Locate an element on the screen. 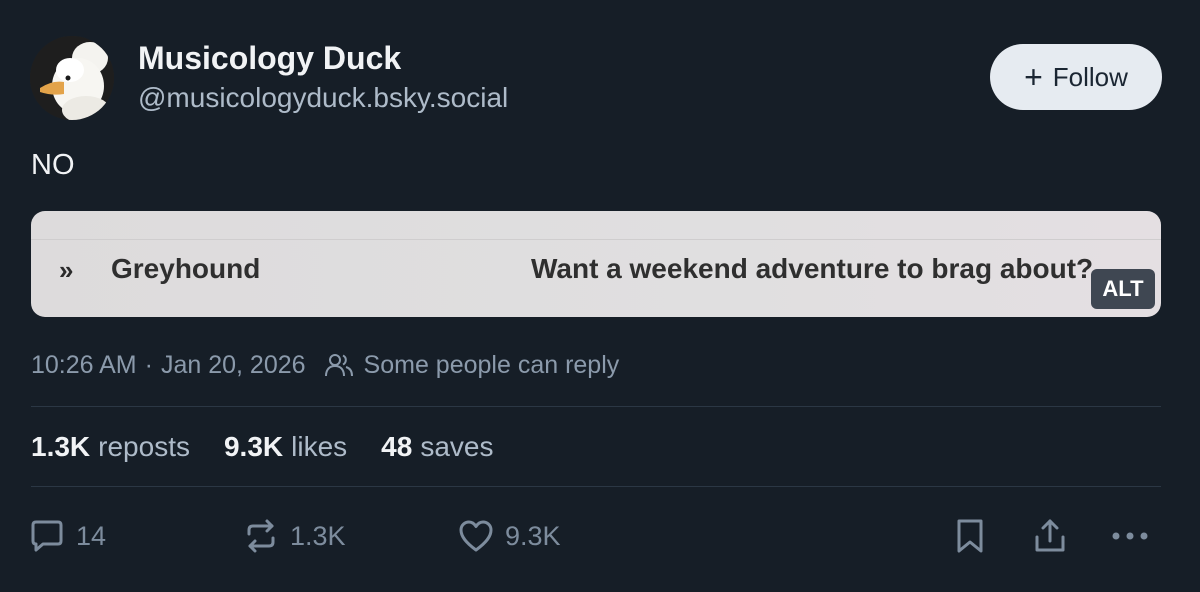  share-button is located at coordinates (1050, 536).